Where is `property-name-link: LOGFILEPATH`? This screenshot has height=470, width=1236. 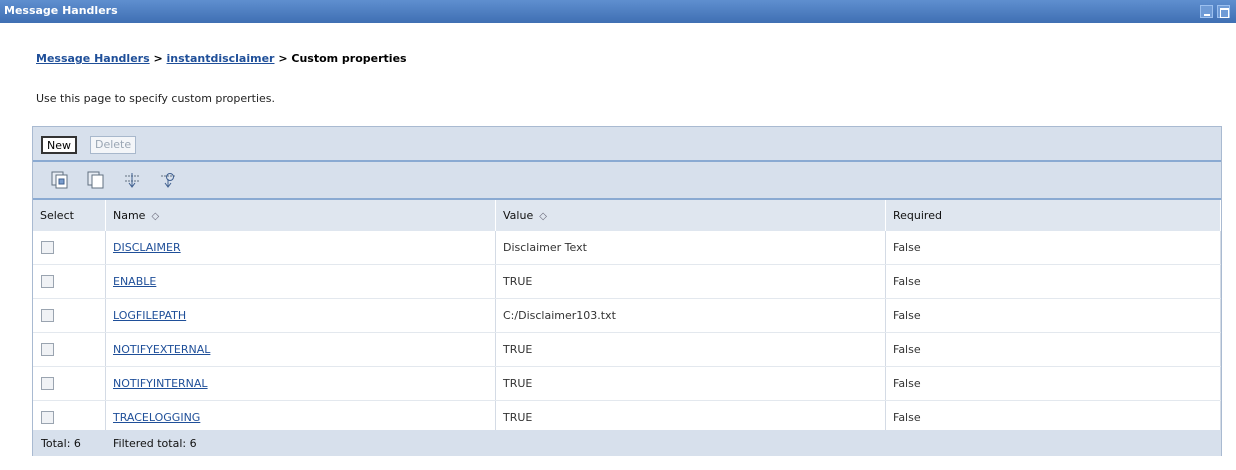
property-name-link: LOGFILEPATH is located at coordinates (149, 315).